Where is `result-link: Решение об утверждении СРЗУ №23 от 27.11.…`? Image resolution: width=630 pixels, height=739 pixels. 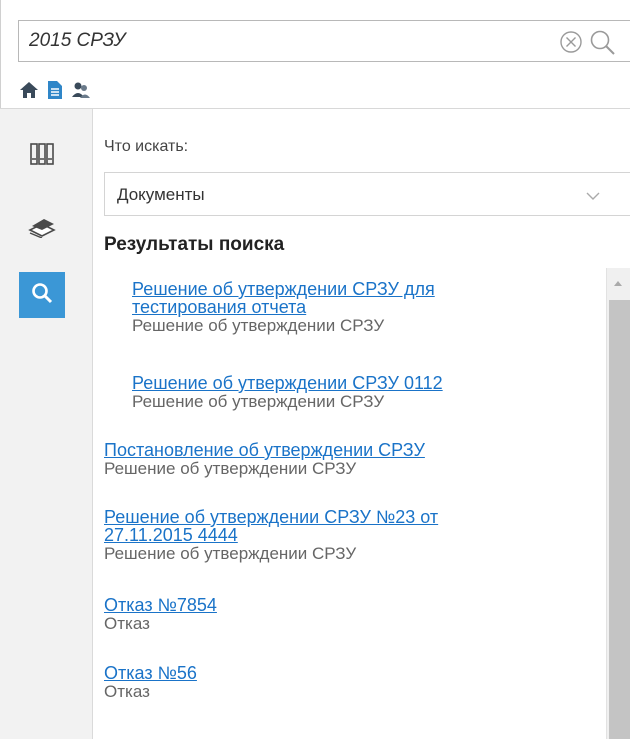
result-link: Решение об утверждении СРЗУ №23 от 27.11.… is located at coordinates (334, 526).